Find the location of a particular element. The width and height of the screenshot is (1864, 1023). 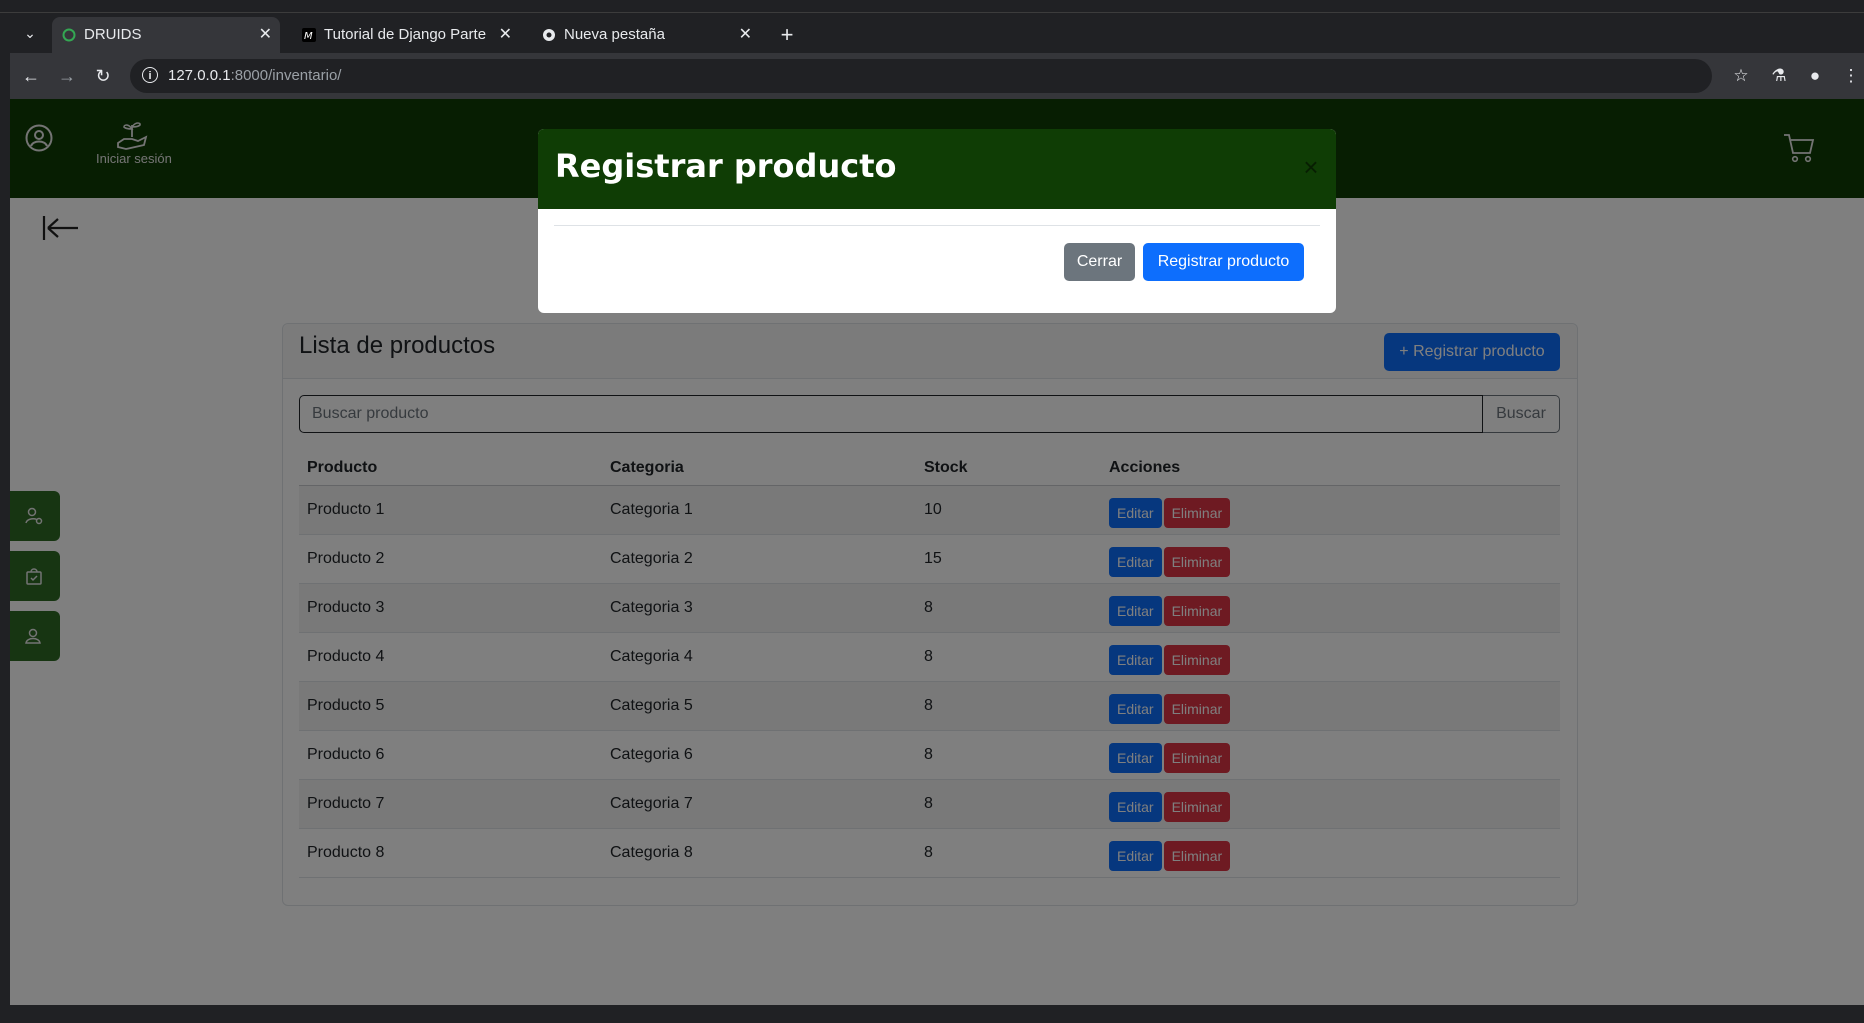

url-text: 127.0.0.1:8000/inventario/ is located at coordinates (255, 75).